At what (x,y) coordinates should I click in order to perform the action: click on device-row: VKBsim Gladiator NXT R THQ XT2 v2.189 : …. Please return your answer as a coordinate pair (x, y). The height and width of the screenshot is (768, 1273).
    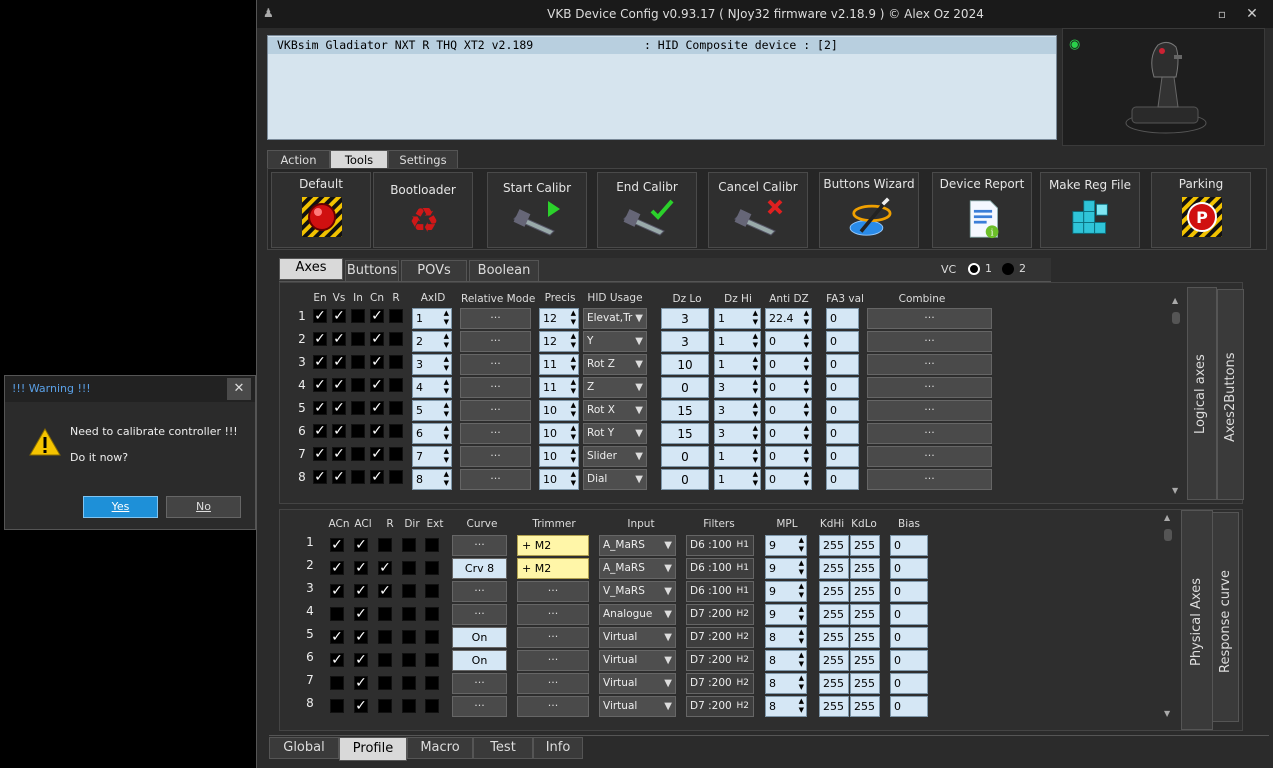
    Looking at the image, I should click on (662, 45).